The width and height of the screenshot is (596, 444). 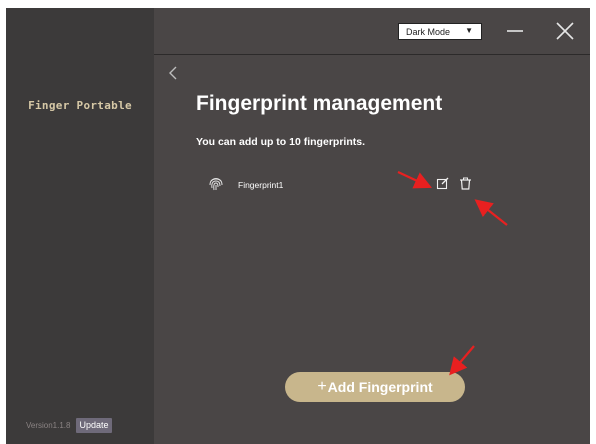 I want to click on chevron-left-icon, so click(x=173, y=73).